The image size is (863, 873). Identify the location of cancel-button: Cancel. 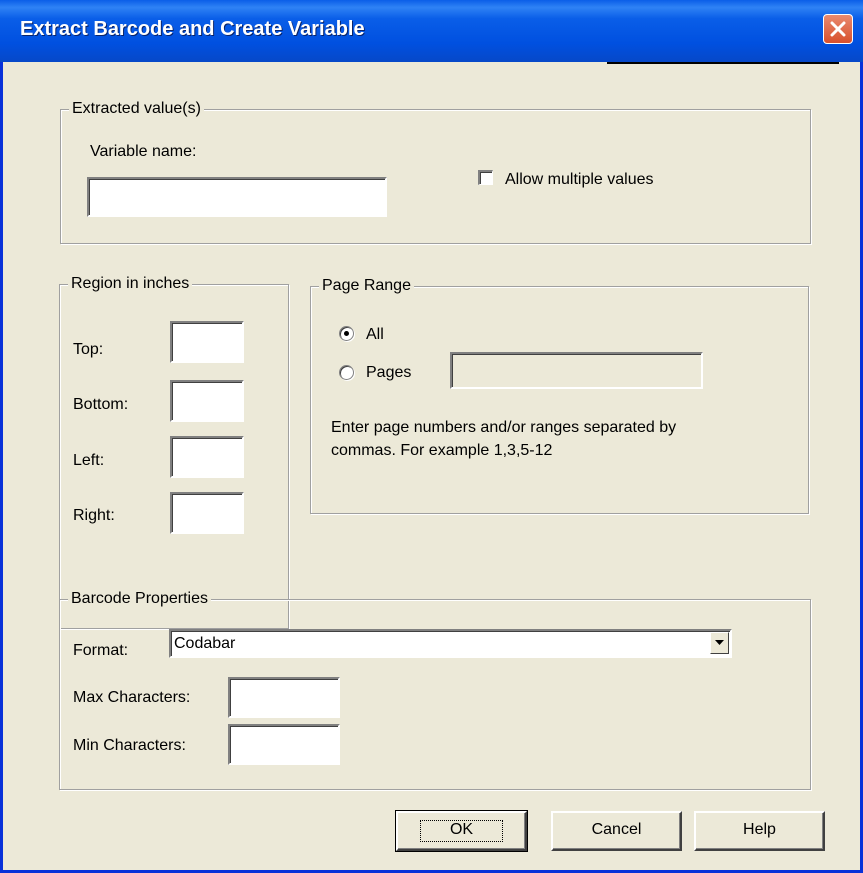
(616, 831).